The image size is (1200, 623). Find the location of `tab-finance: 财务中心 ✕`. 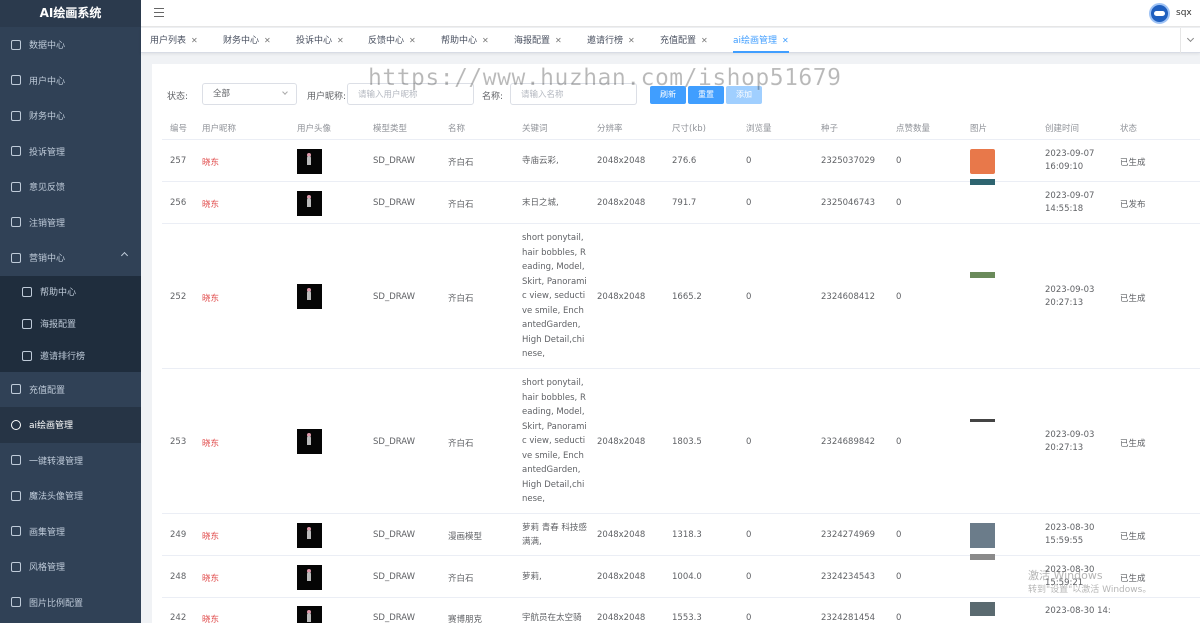

tab-finance: 财务中心 ✕ is located at coordinates (247, 40).